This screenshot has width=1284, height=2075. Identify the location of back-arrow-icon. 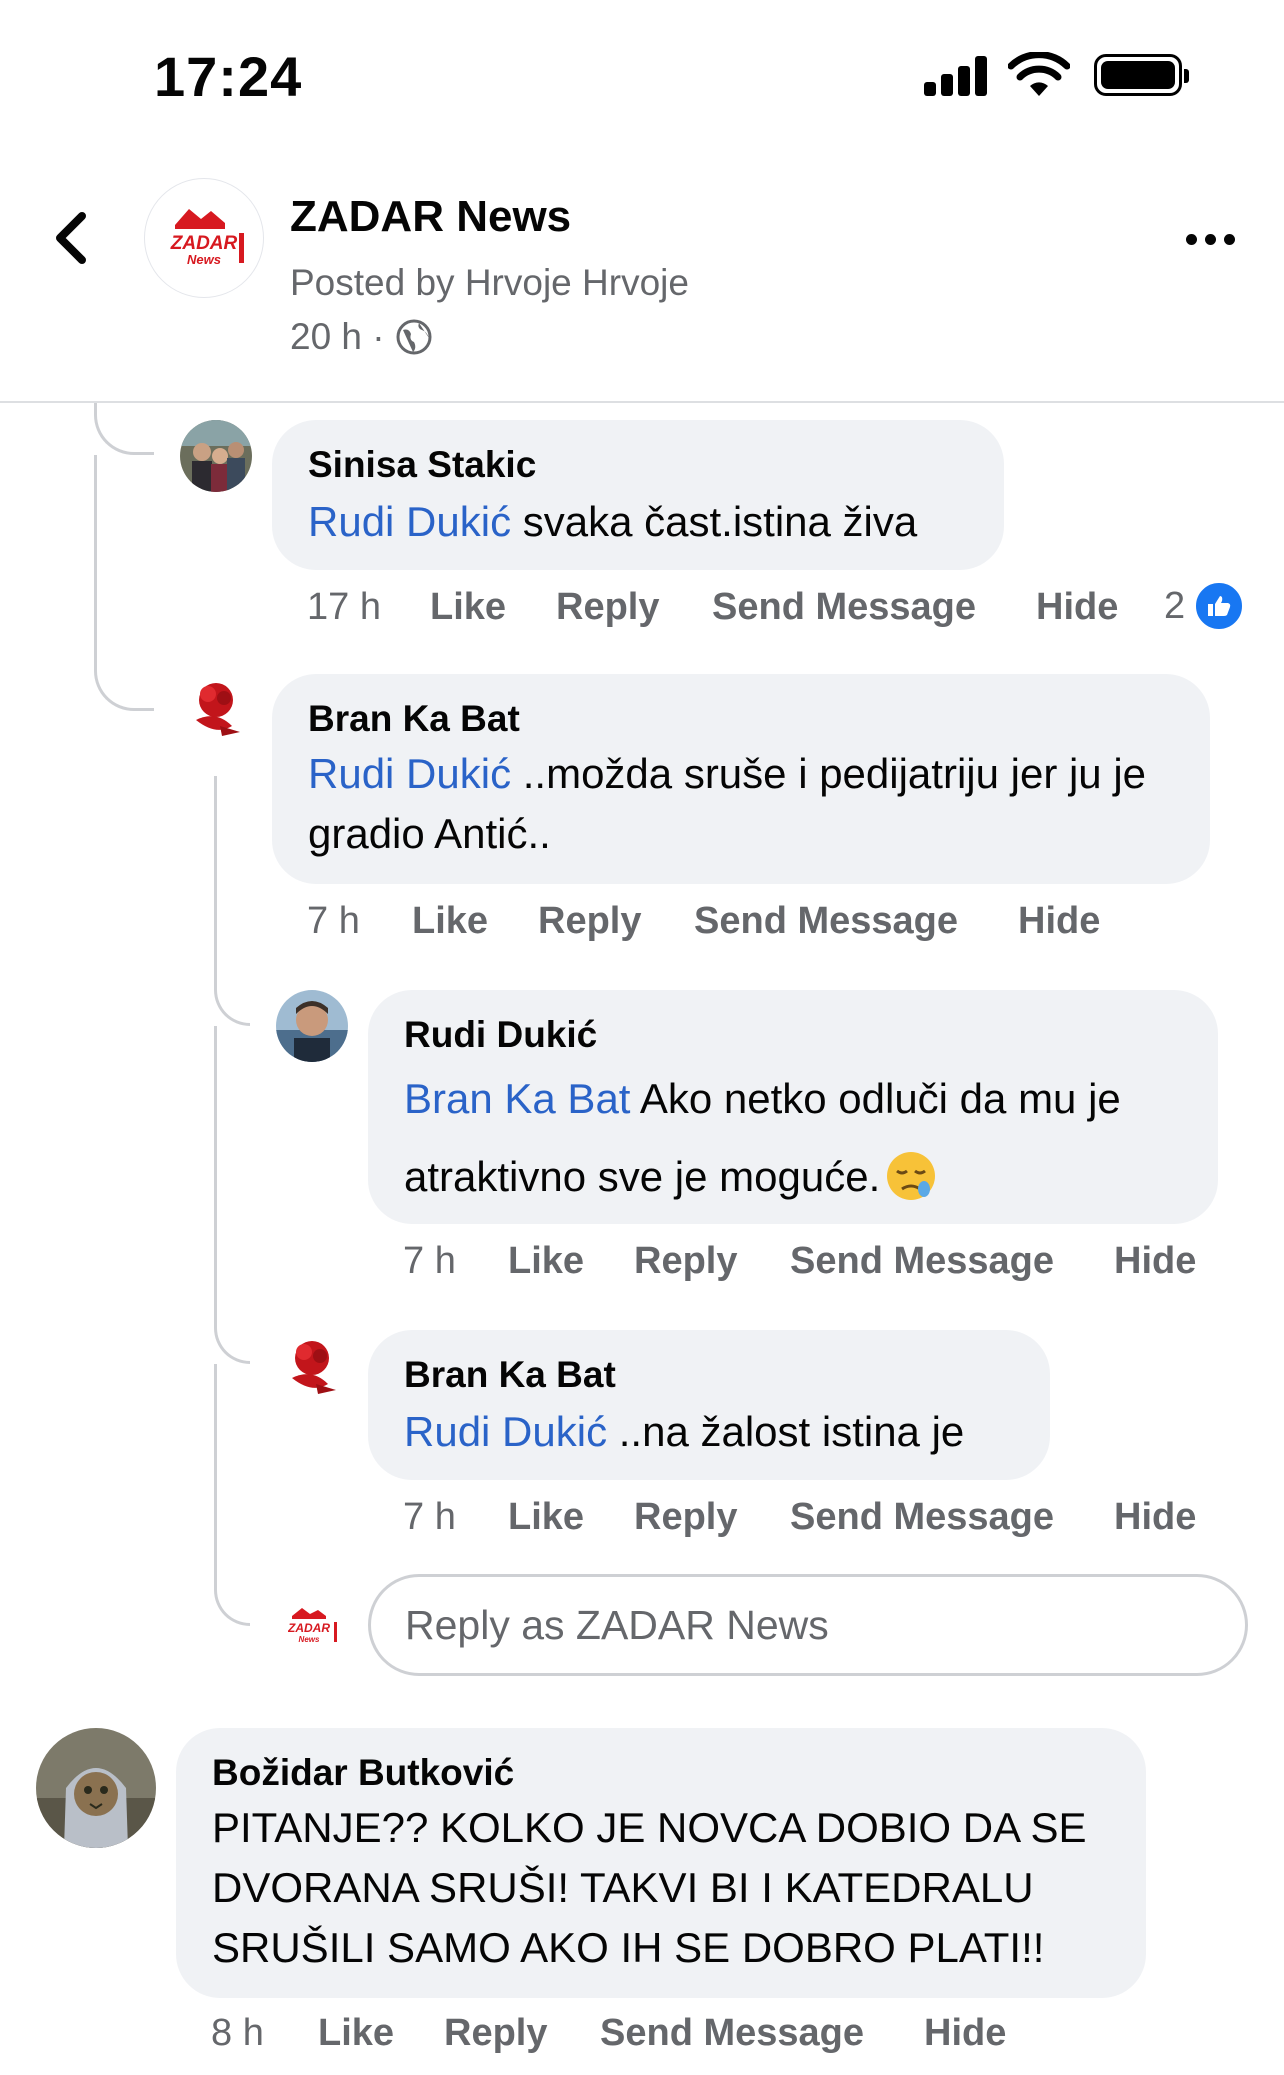
(70, 238).